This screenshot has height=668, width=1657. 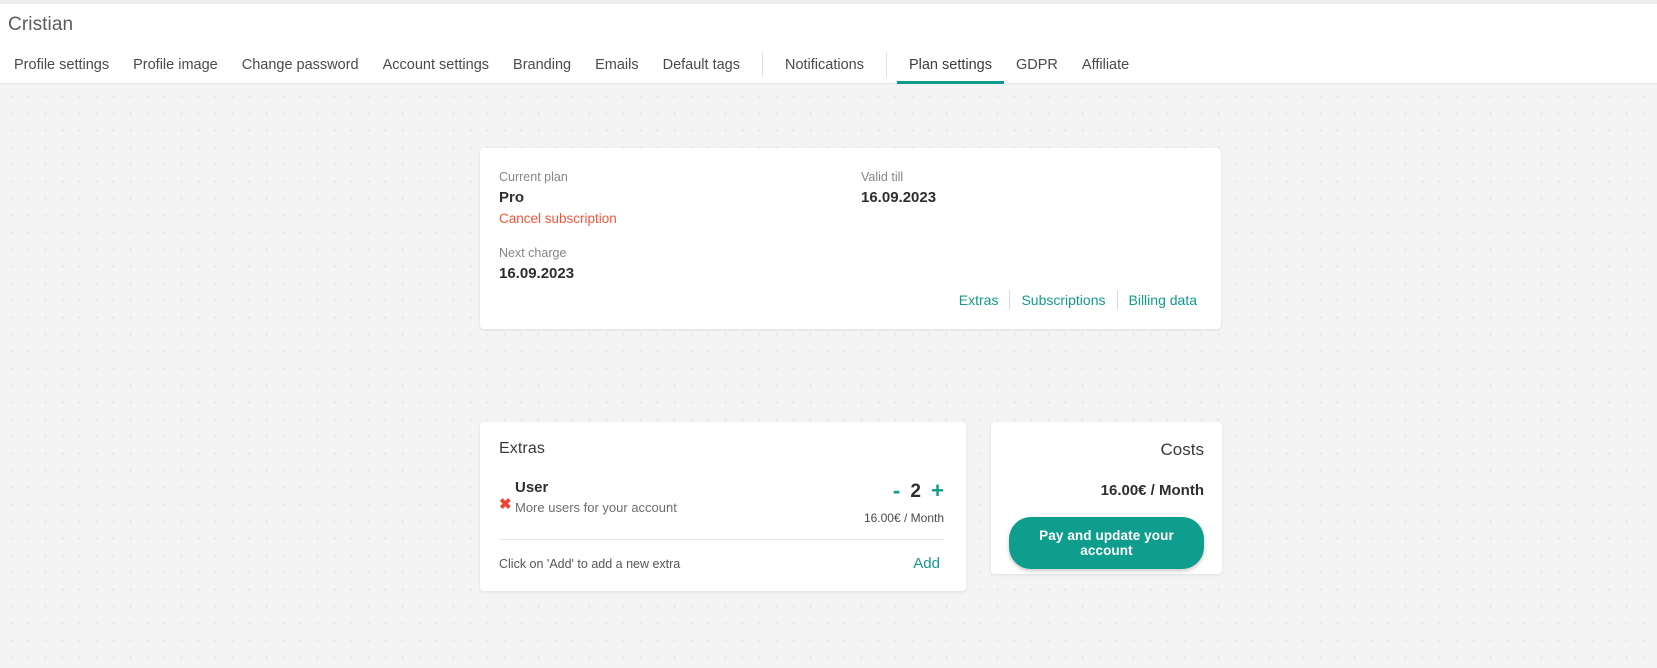 What do you see at coordinates (532, 487) in the screenshot?
I see `extra-item-name: User` at bounding box center [532, 487].